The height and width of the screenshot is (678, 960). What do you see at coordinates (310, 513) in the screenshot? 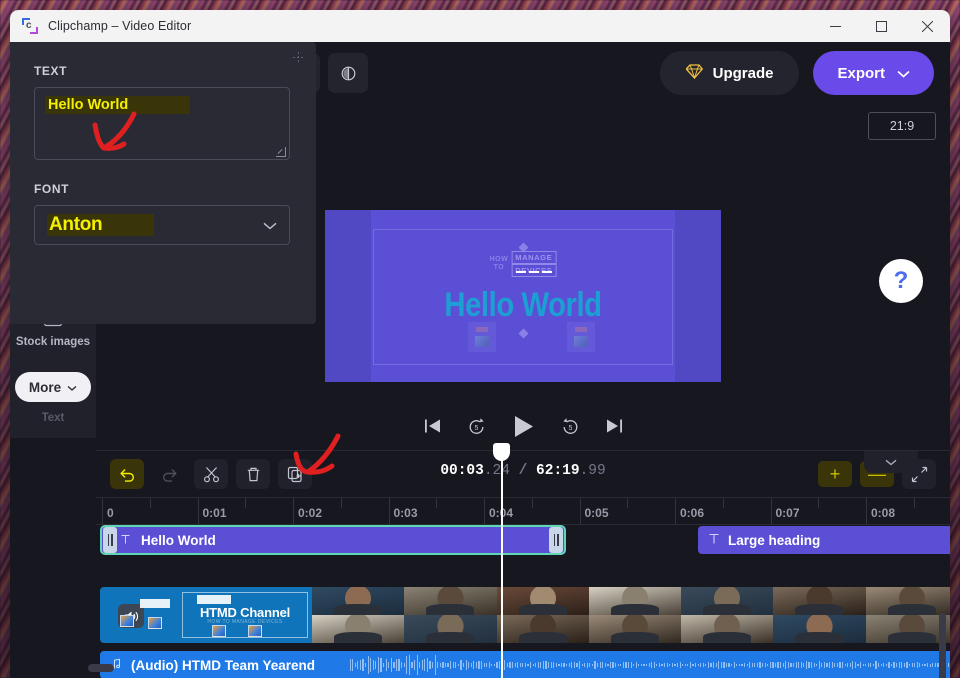
I see `ruler-label: 0:02` at bounding box center [310, 513].